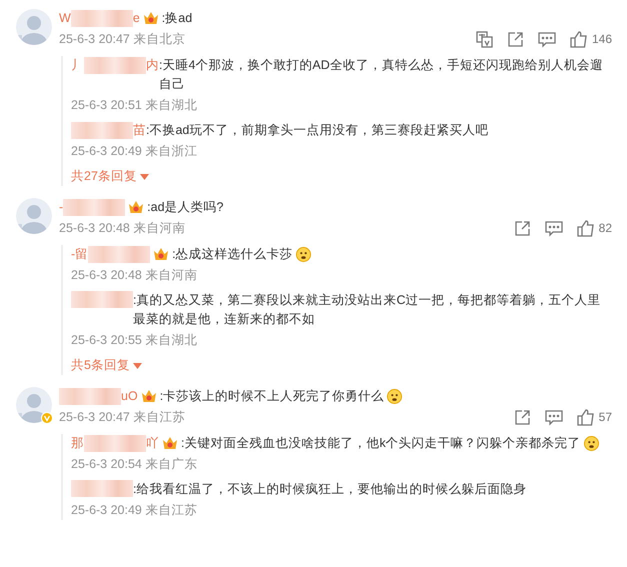 The width and height of the screenshot is (627, 567). Describe the element at coordinates (329, 489) in the screenshot. I see `reply-text: :给我看红温了，不该上的时候疯狂上，要他输出的时候么躲后面隐身` at that location.